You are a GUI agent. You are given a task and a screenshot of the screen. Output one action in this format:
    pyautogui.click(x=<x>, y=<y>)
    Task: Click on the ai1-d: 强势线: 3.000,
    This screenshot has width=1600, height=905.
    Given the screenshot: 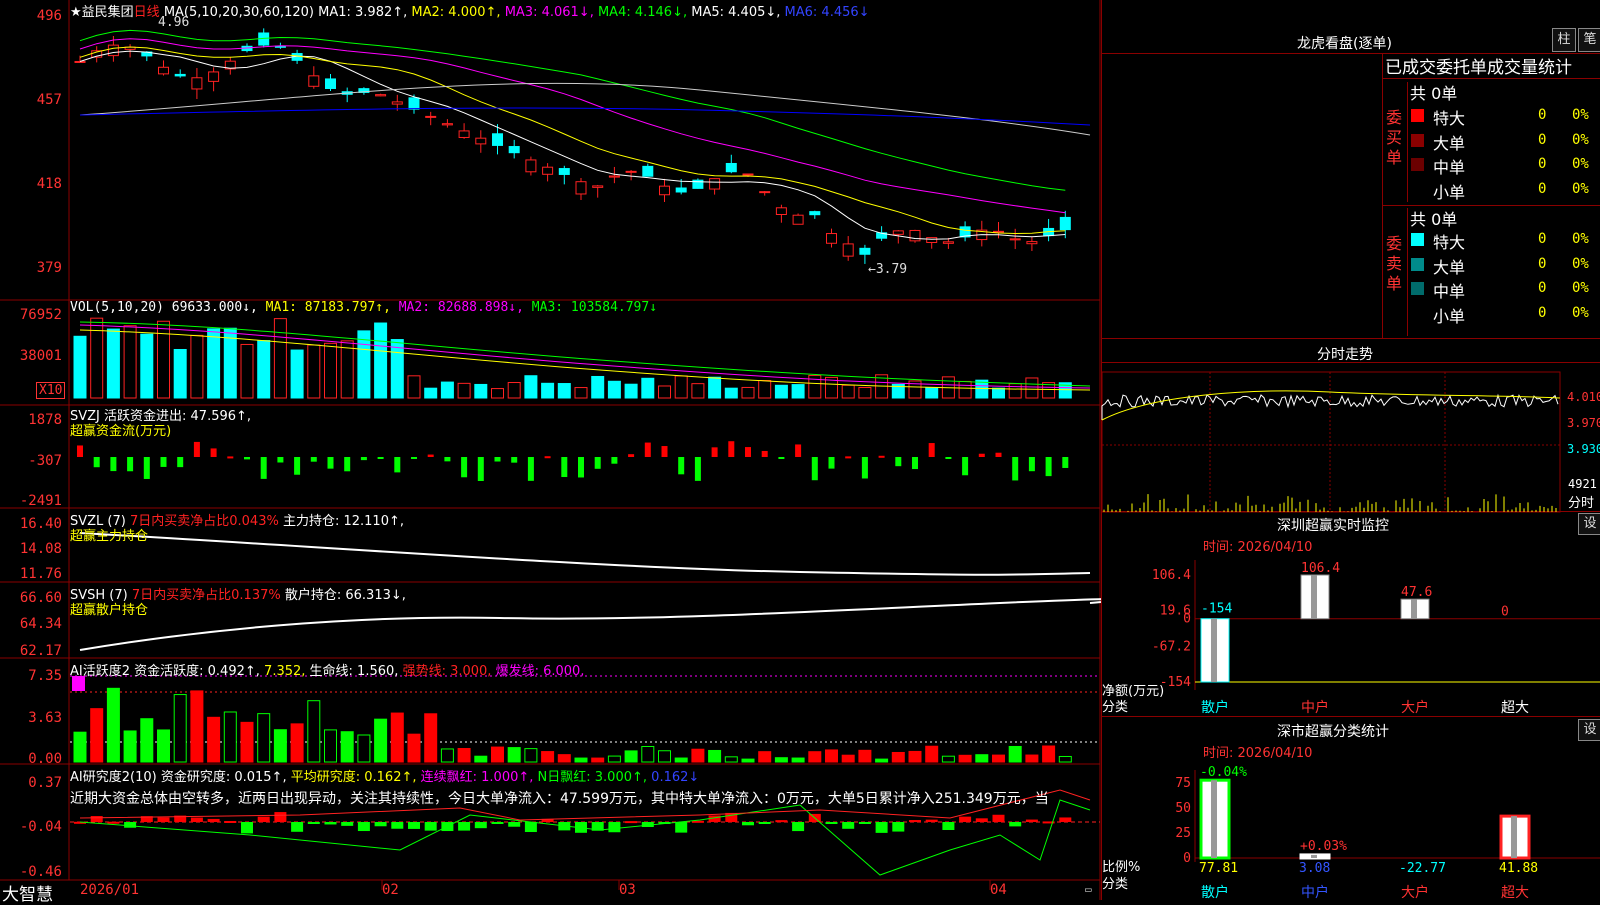 What is the action you would take?
    pyautogui.click(x=447, y=671)
    